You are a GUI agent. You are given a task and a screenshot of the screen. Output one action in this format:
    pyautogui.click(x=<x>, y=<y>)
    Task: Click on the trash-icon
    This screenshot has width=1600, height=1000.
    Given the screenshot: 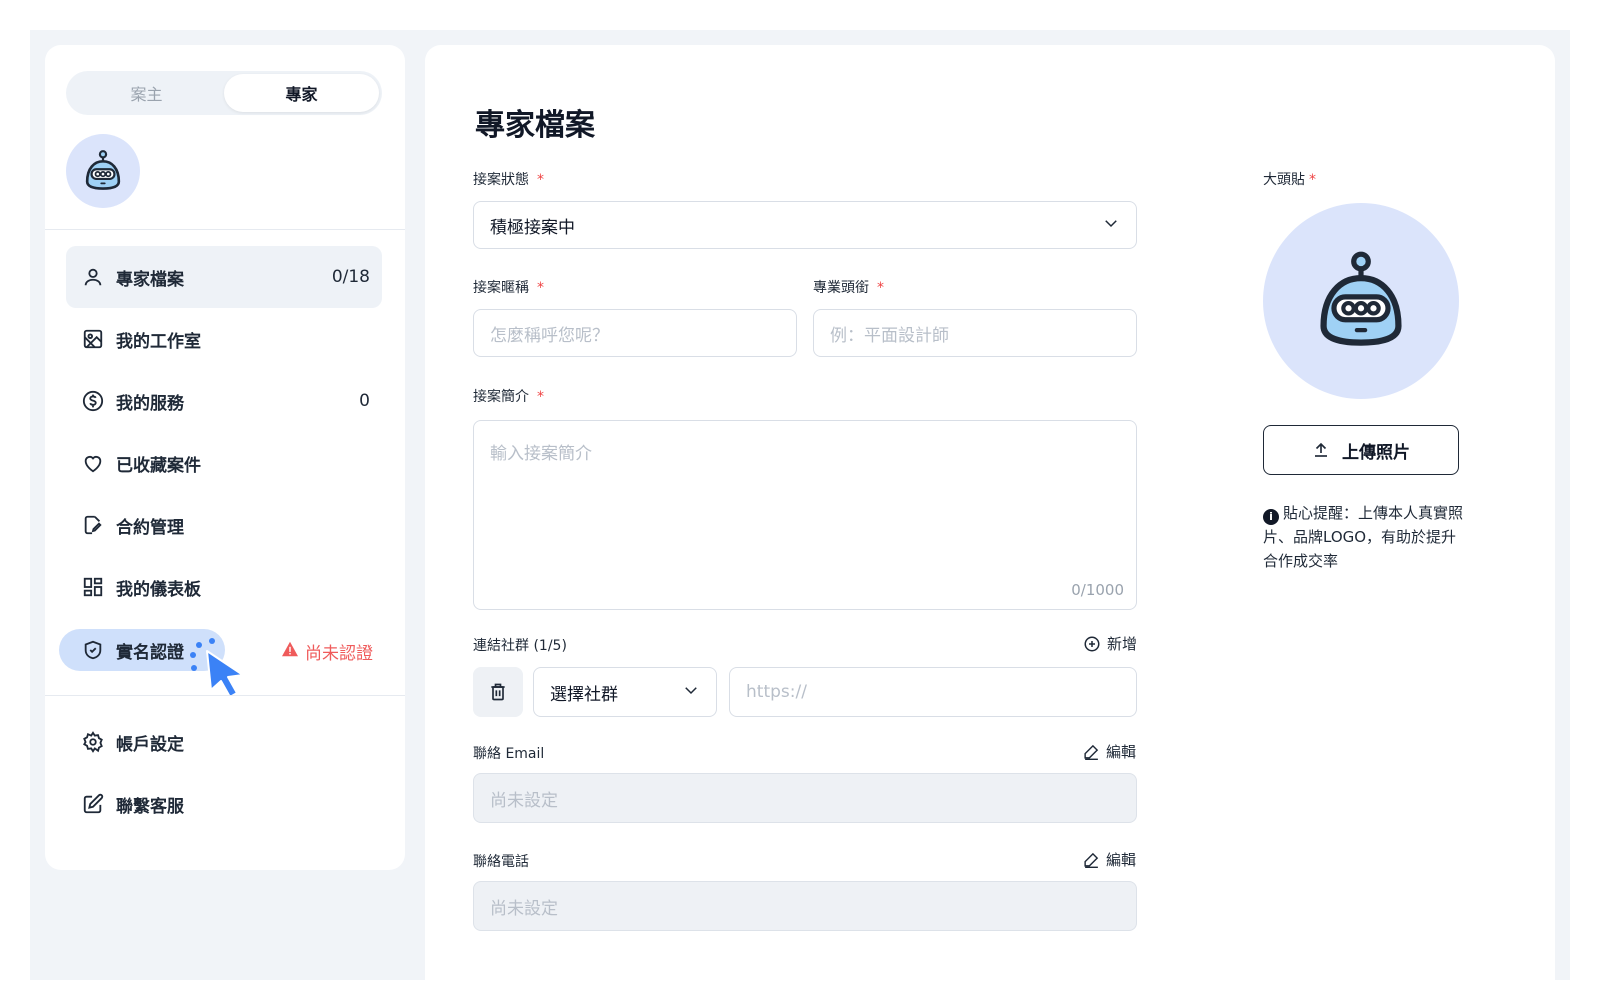 What is the action you would take?
    pyautogui.click(x=498, y=692)
    